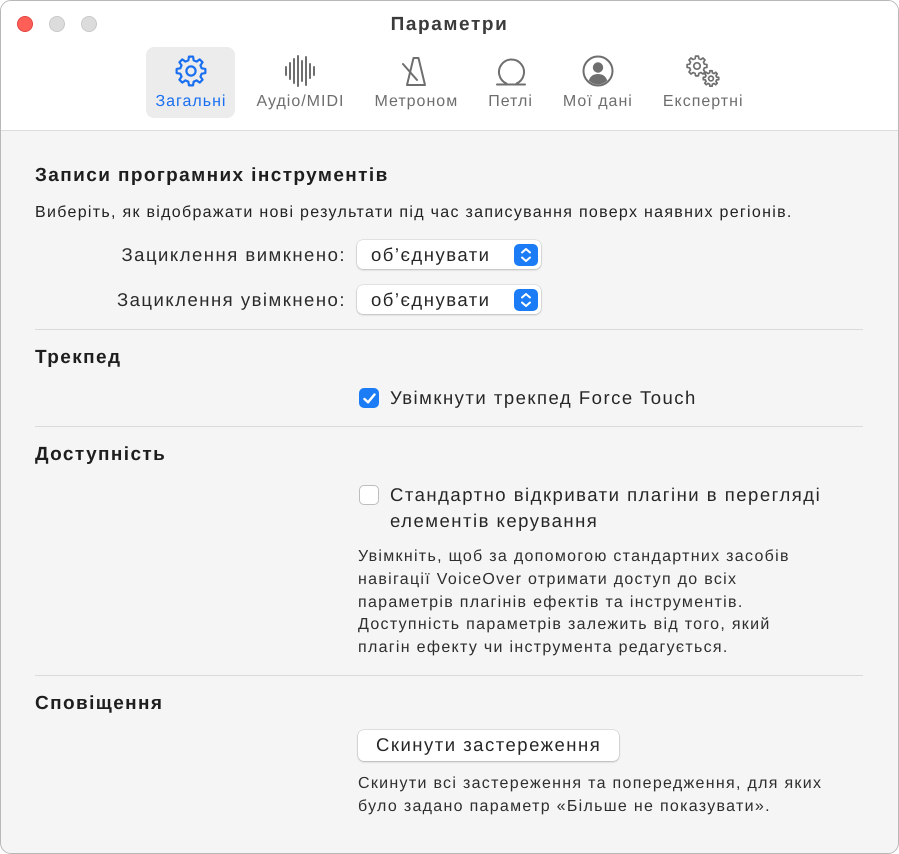 The image size is (899, 854). I want to click on toolbar-tab: Загальні, so click(191, 82).